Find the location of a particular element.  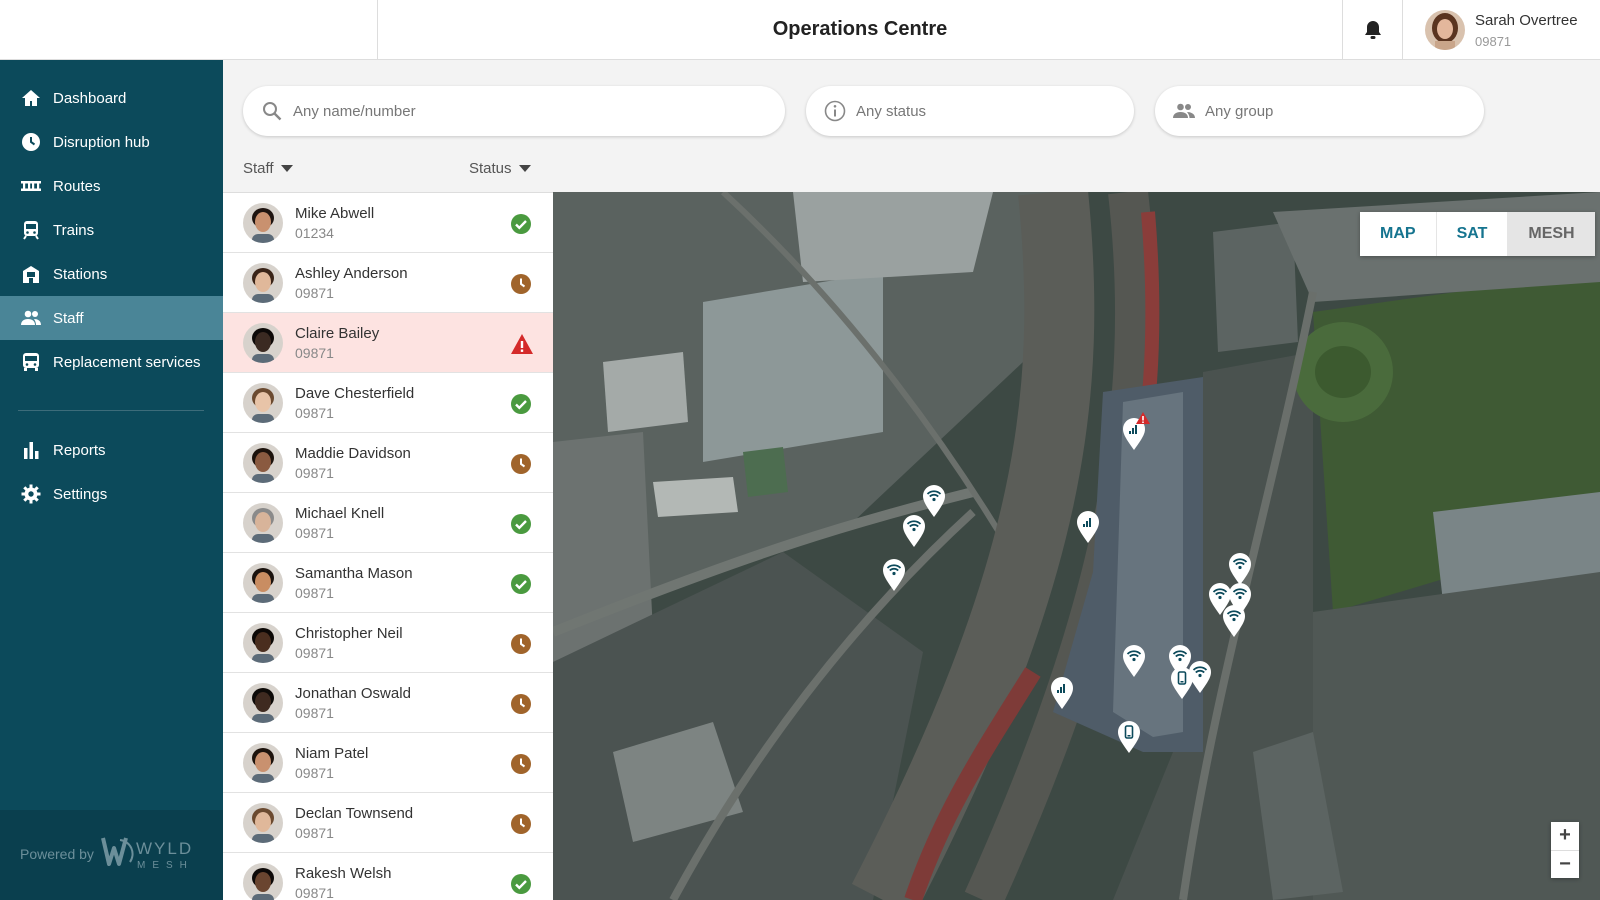

bell-icon is located at coordinates (1372, 30).